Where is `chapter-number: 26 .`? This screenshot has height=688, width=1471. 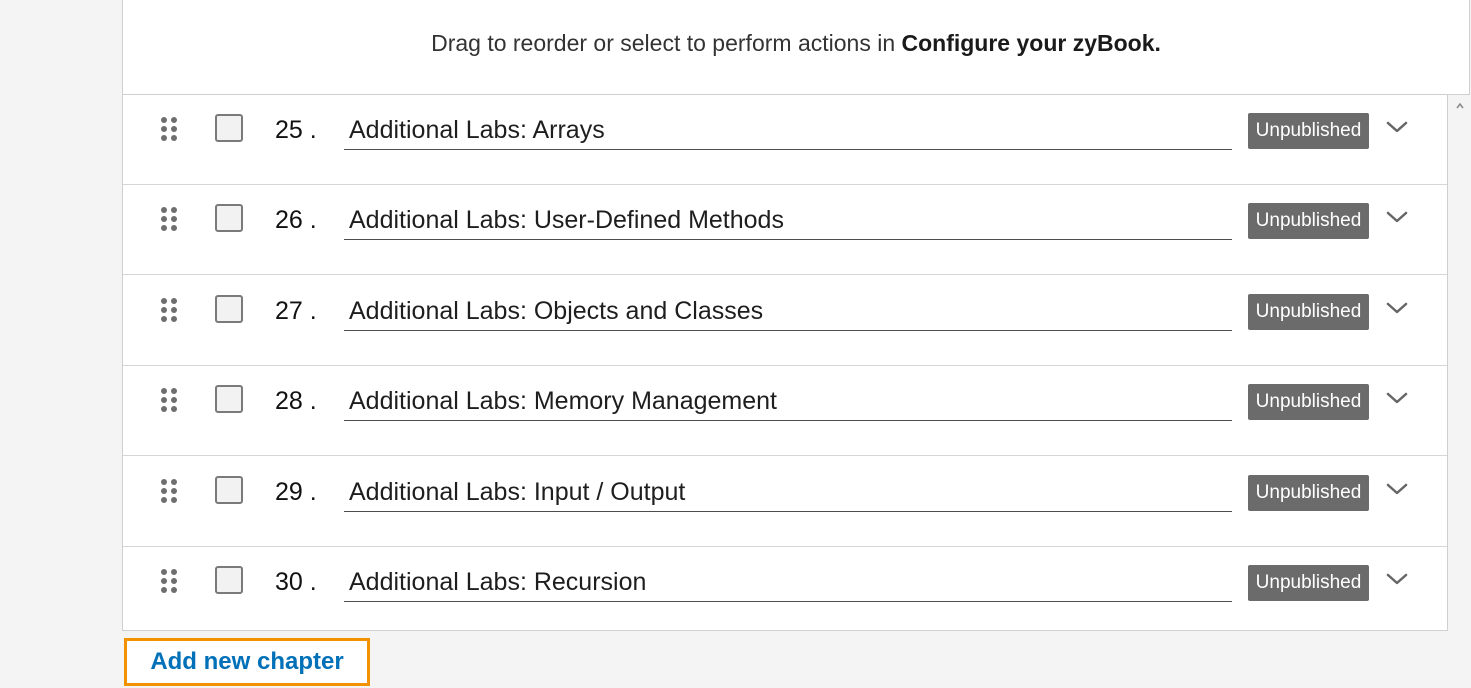 chapter-number: 26 . is located at coordinates (296, 220).